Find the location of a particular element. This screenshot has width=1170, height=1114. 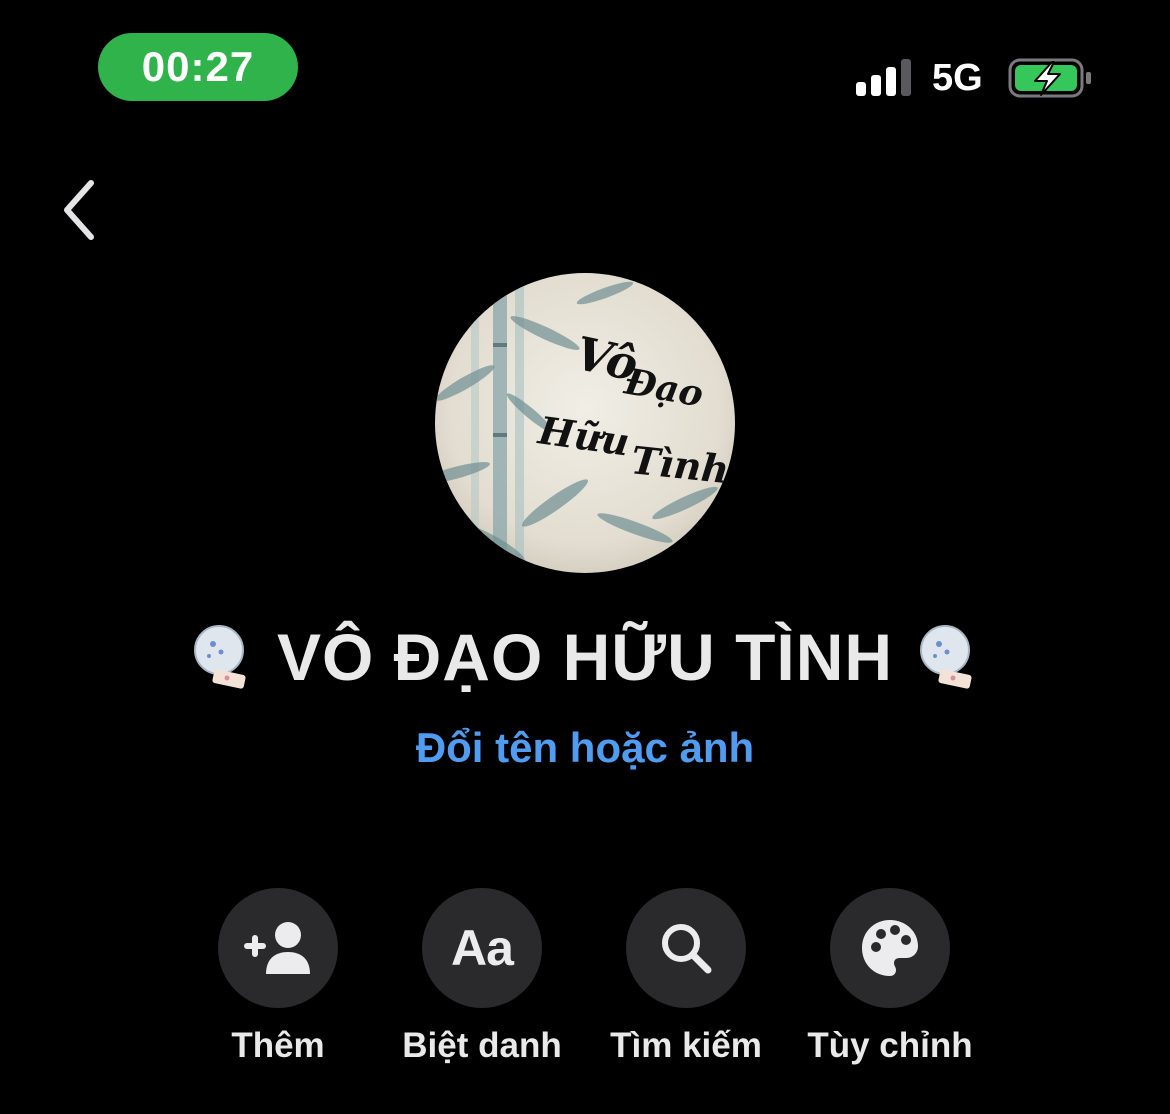

text-aa-icon: Aa is located at coordinates (482, 948).